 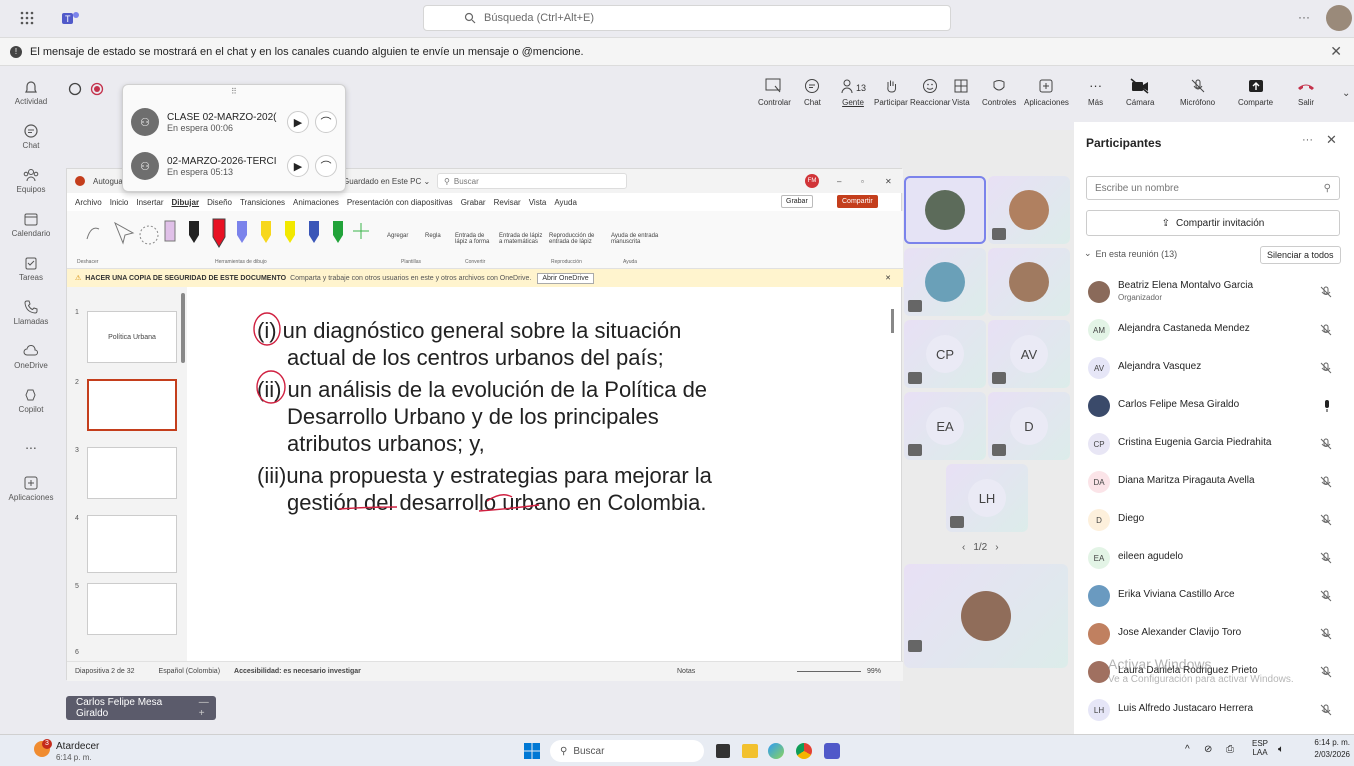 What do you see at coordinates (132, 337) in the screenshot?
I see `slide-thumbnail: Política Urbana` at bounding box center [132, 337].